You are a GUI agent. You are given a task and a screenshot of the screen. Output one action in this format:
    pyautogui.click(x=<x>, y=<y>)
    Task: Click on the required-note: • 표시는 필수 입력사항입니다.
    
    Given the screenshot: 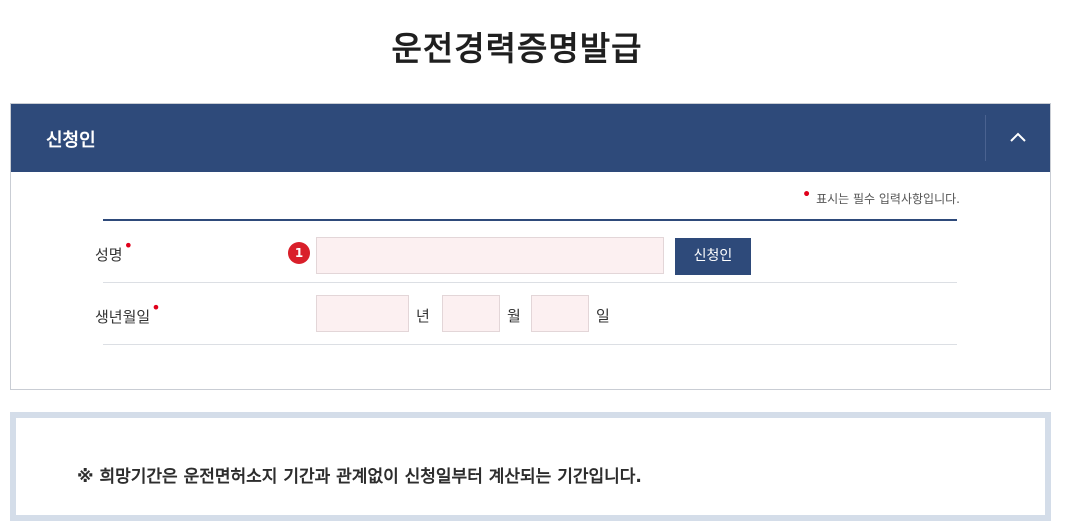 What is the action you would take?
    pyautogui.click(x=881, y=197)
    